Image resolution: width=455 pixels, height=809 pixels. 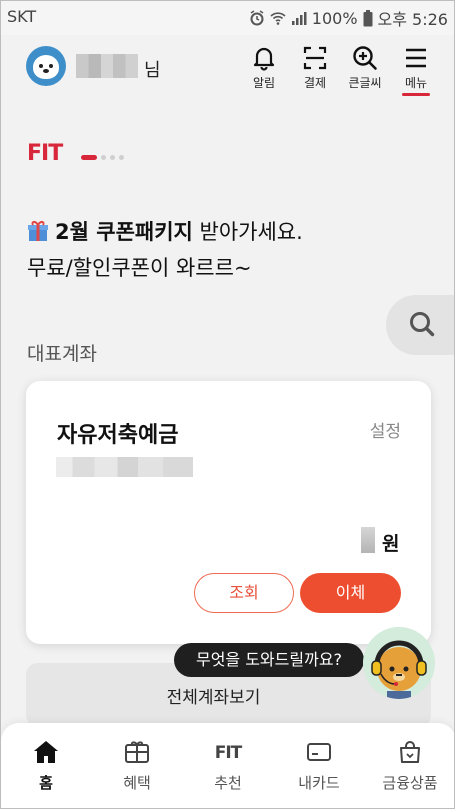 What do you see at coordinates (46, 71) in the screenshot?
I see `avatar-nose` at bounding box center [46, 71].